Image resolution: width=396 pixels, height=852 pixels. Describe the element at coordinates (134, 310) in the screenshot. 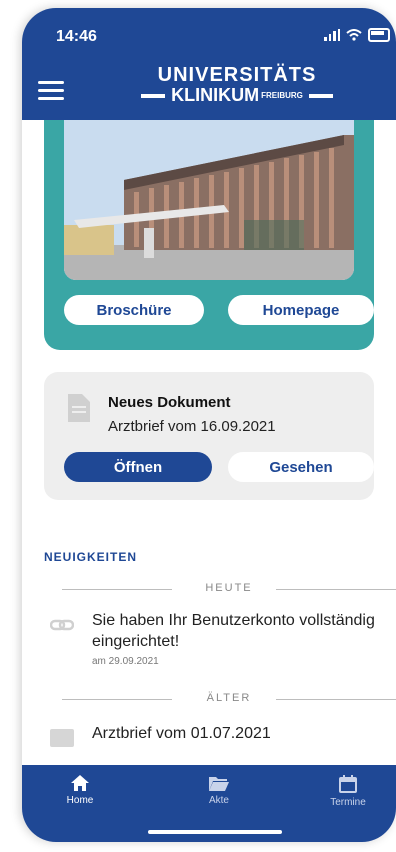

I see `brochure-button: Broschüre` at that location.